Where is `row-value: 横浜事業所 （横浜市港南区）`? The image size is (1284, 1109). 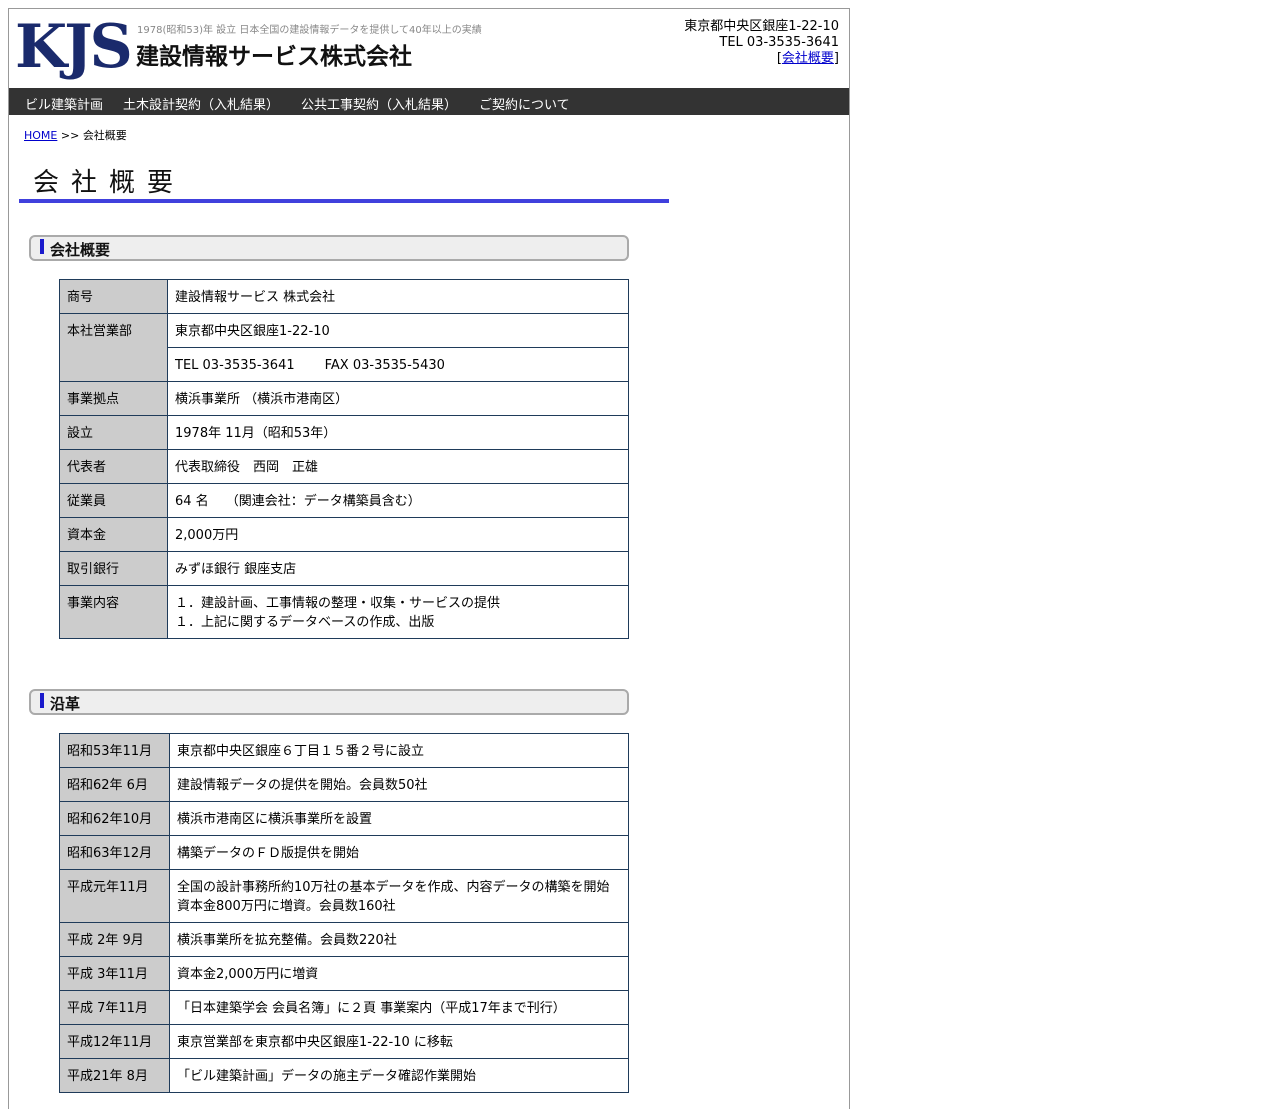
row-value: 横浜事業所 （横浜市港南区） is located at coordinates (398, 398).